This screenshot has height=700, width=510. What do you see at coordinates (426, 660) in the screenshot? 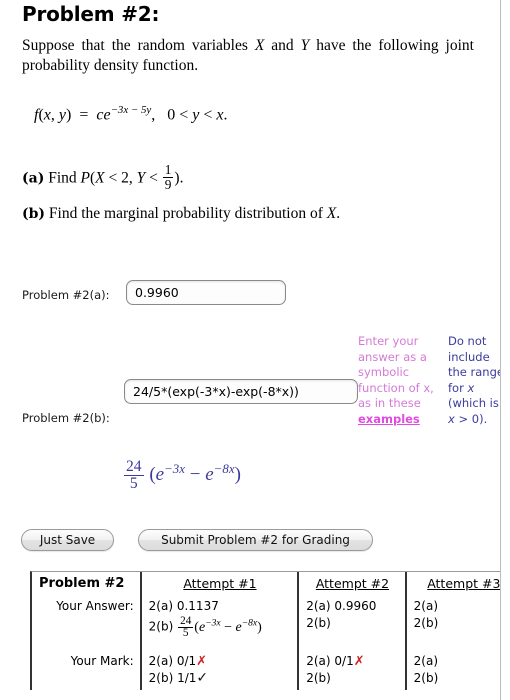
I see `mark-a3-prefix: 2(a)` at bounding box center [426, 660].